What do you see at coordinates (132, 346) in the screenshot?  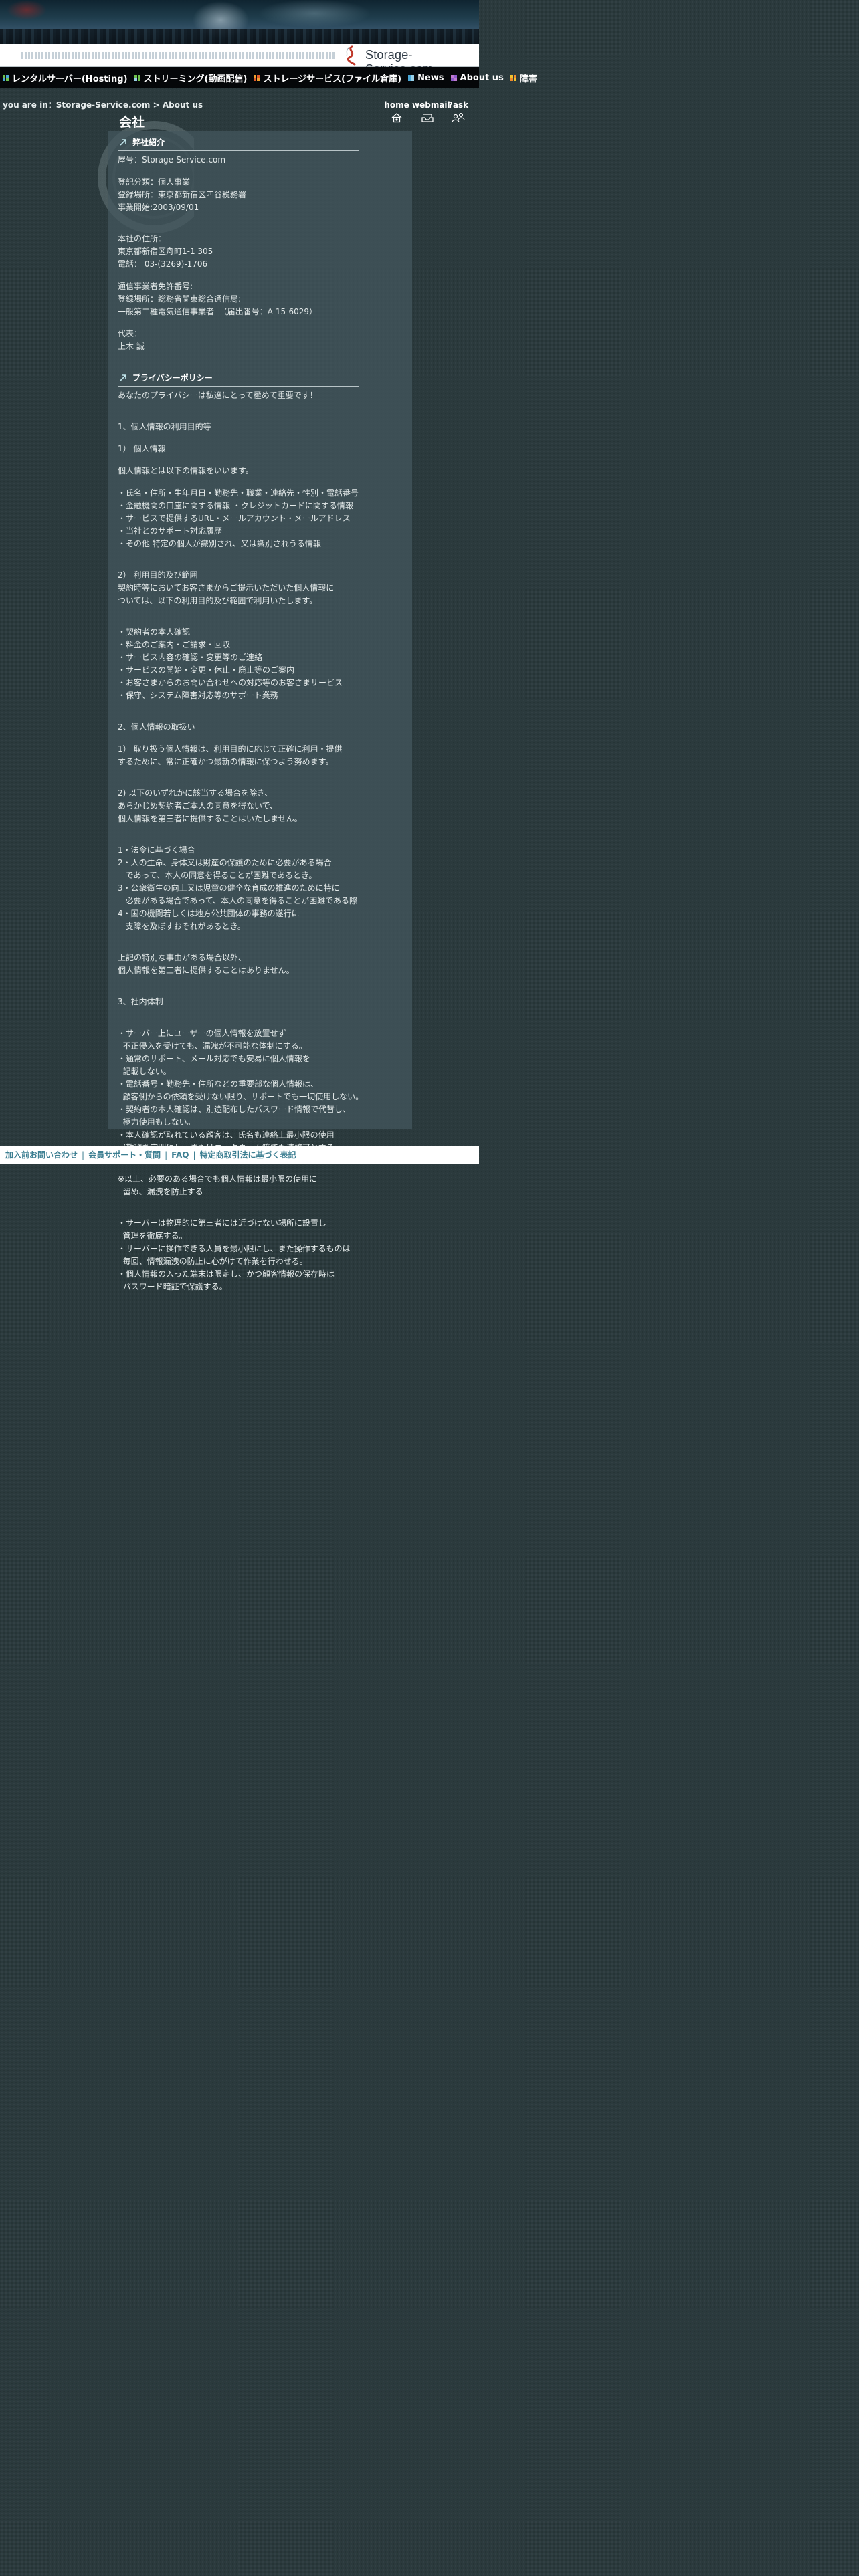 I see `company-info-line: 上木 誠` at bounding box center [132, 346].